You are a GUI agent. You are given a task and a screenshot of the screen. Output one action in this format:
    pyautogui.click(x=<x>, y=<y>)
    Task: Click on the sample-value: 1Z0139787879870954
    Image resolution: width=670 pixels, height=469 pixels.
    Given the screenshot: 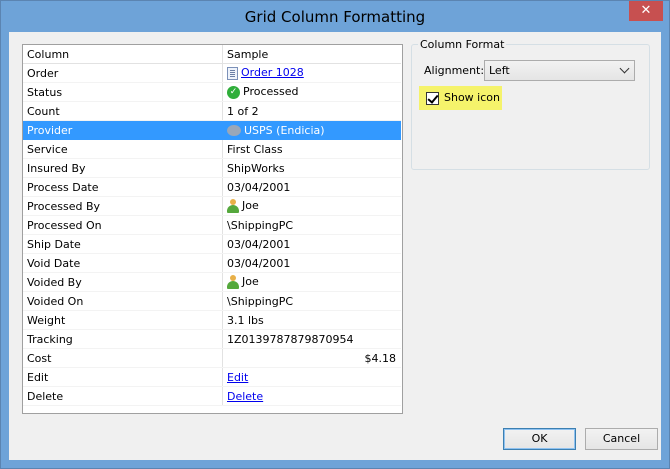 What is the action you would take?
    pyautogui.click(x=290, y=339)
    